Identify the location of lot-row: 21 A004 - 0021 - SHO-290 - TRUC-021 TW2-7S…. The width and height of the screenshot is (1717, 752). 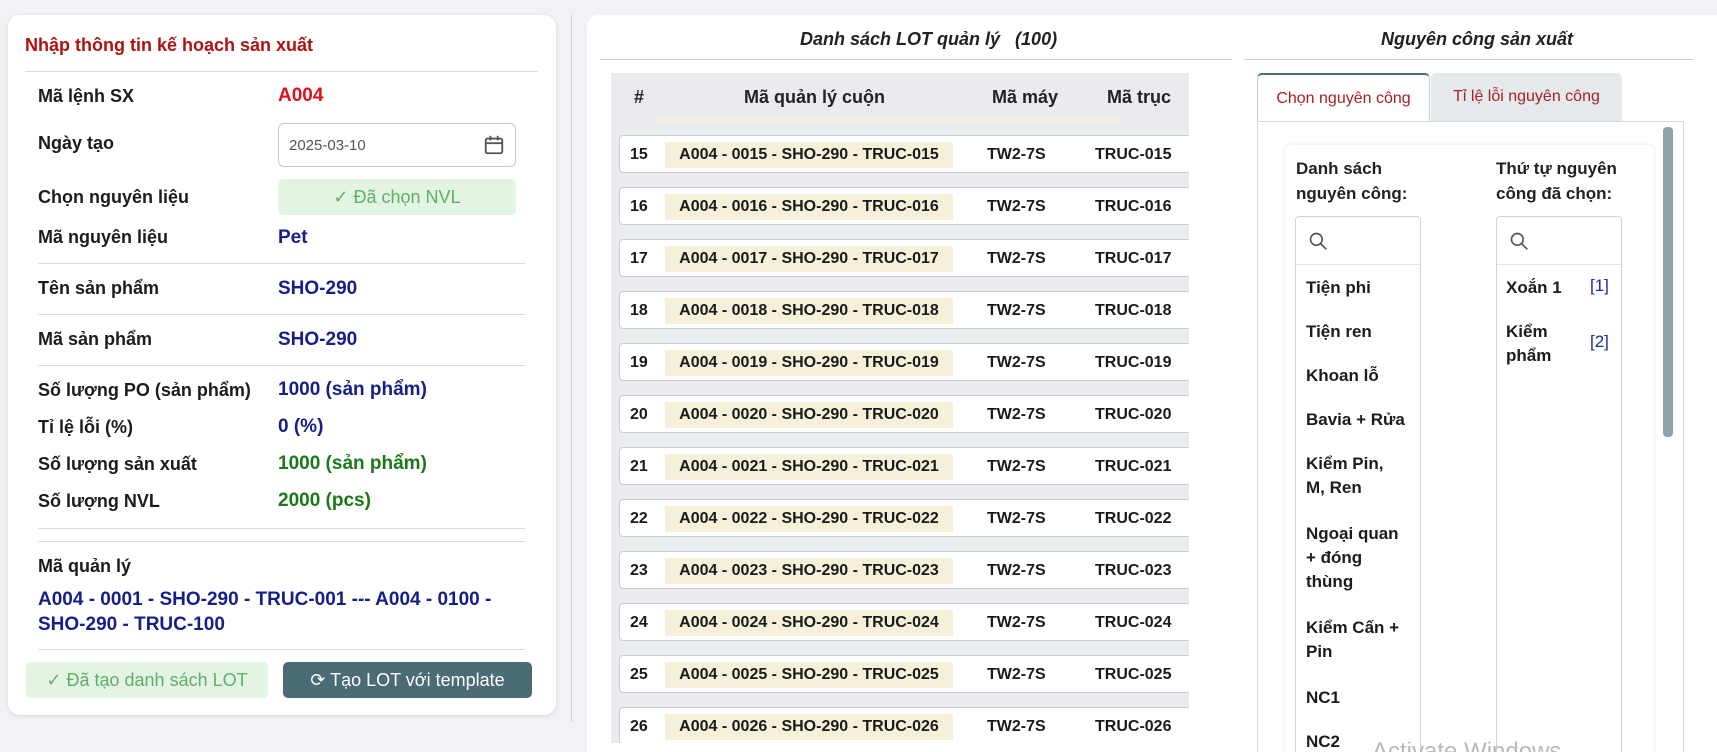
(904, 466).